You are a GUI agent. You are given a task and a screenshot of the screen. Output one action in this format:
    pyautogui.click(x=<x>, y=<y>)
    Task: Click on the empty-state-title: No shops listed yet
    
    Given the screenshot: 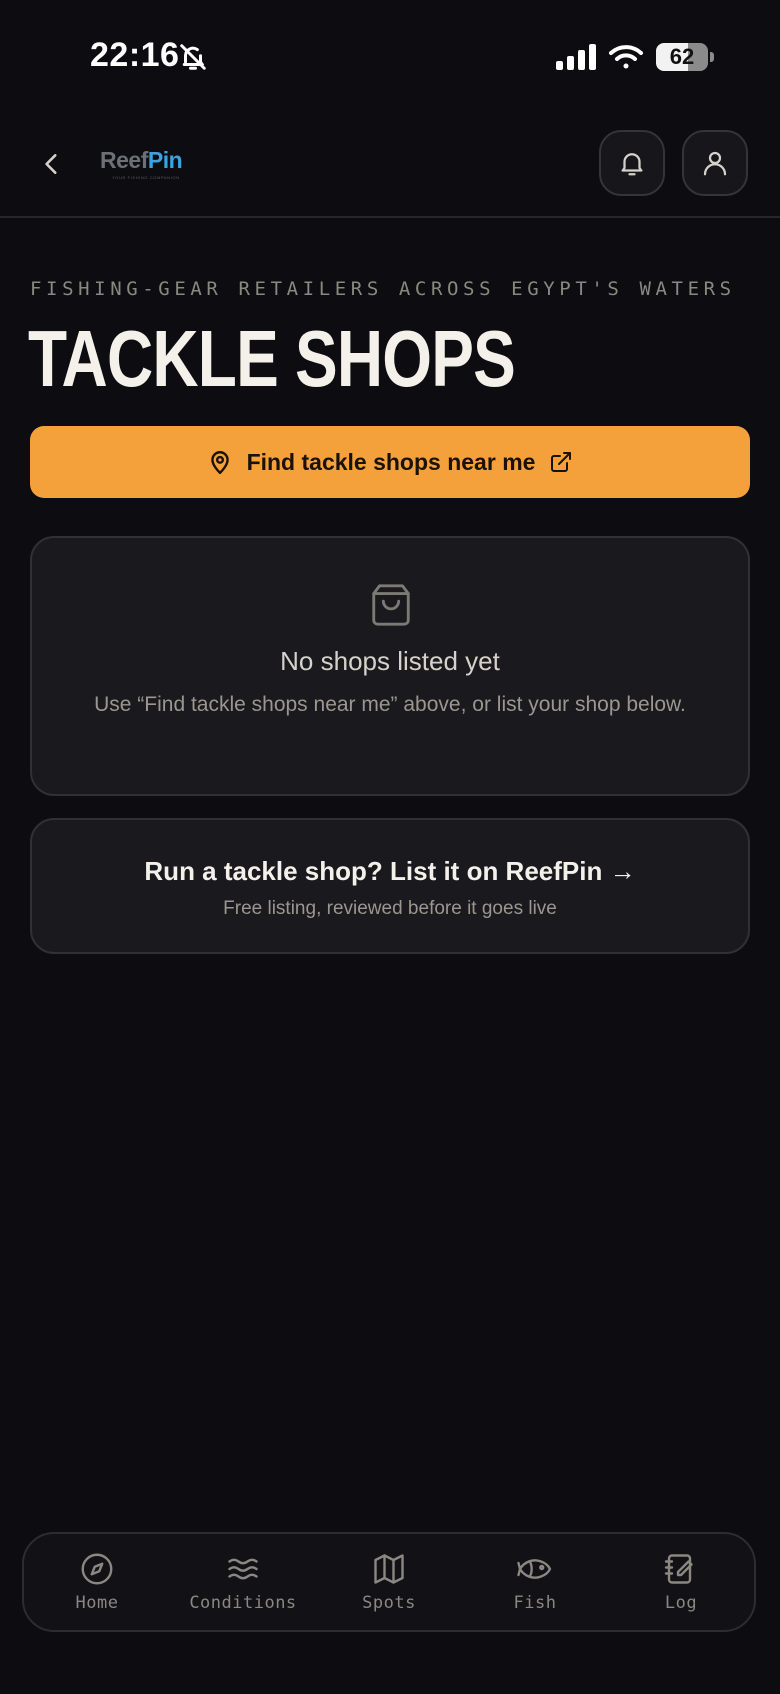 What is the action you would take?
    pyautogui.click(x=390, y=661)
    